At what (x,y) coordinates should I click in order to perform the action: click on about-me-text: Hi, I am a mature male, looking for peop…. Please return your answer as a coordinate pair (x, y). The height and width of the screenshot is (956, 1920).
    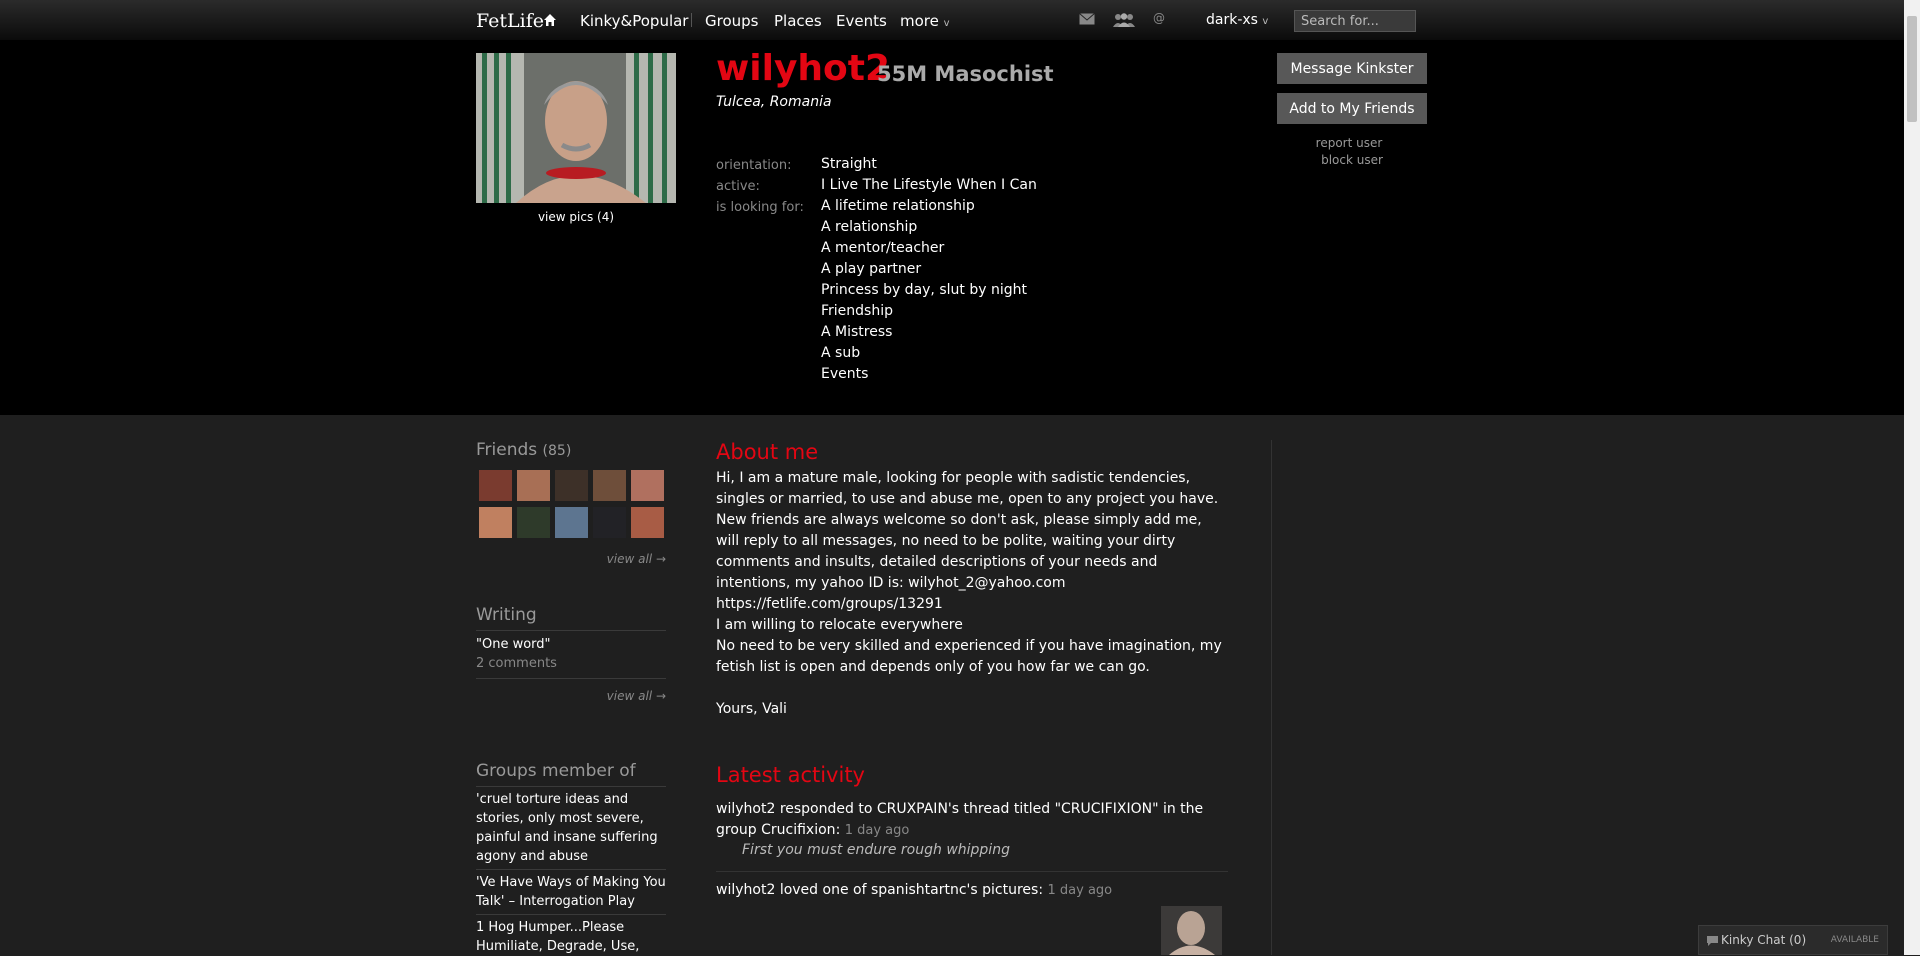
    Looking at the image, I should click on (971, 594).